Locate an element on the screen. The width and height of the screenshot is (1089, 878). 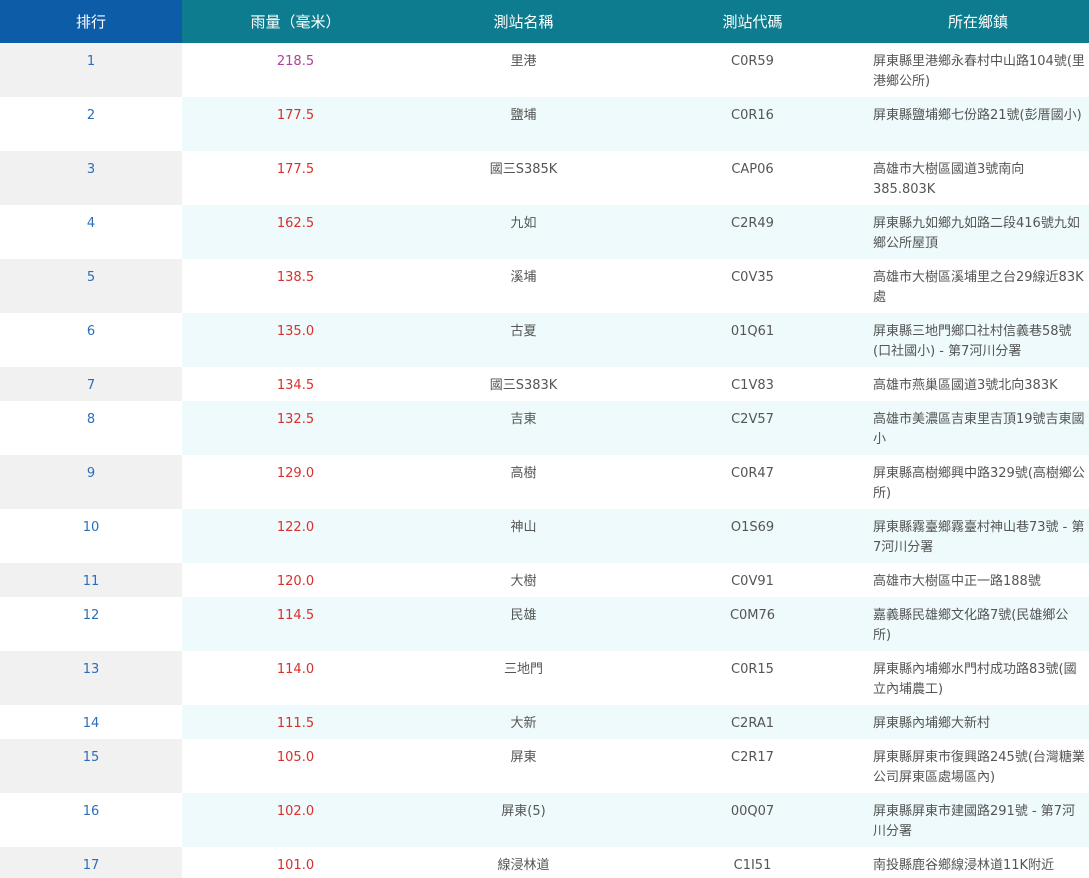
location-cell: 高雄市大樹區國道3號南向385.803K is located at coordinates (978, 178).